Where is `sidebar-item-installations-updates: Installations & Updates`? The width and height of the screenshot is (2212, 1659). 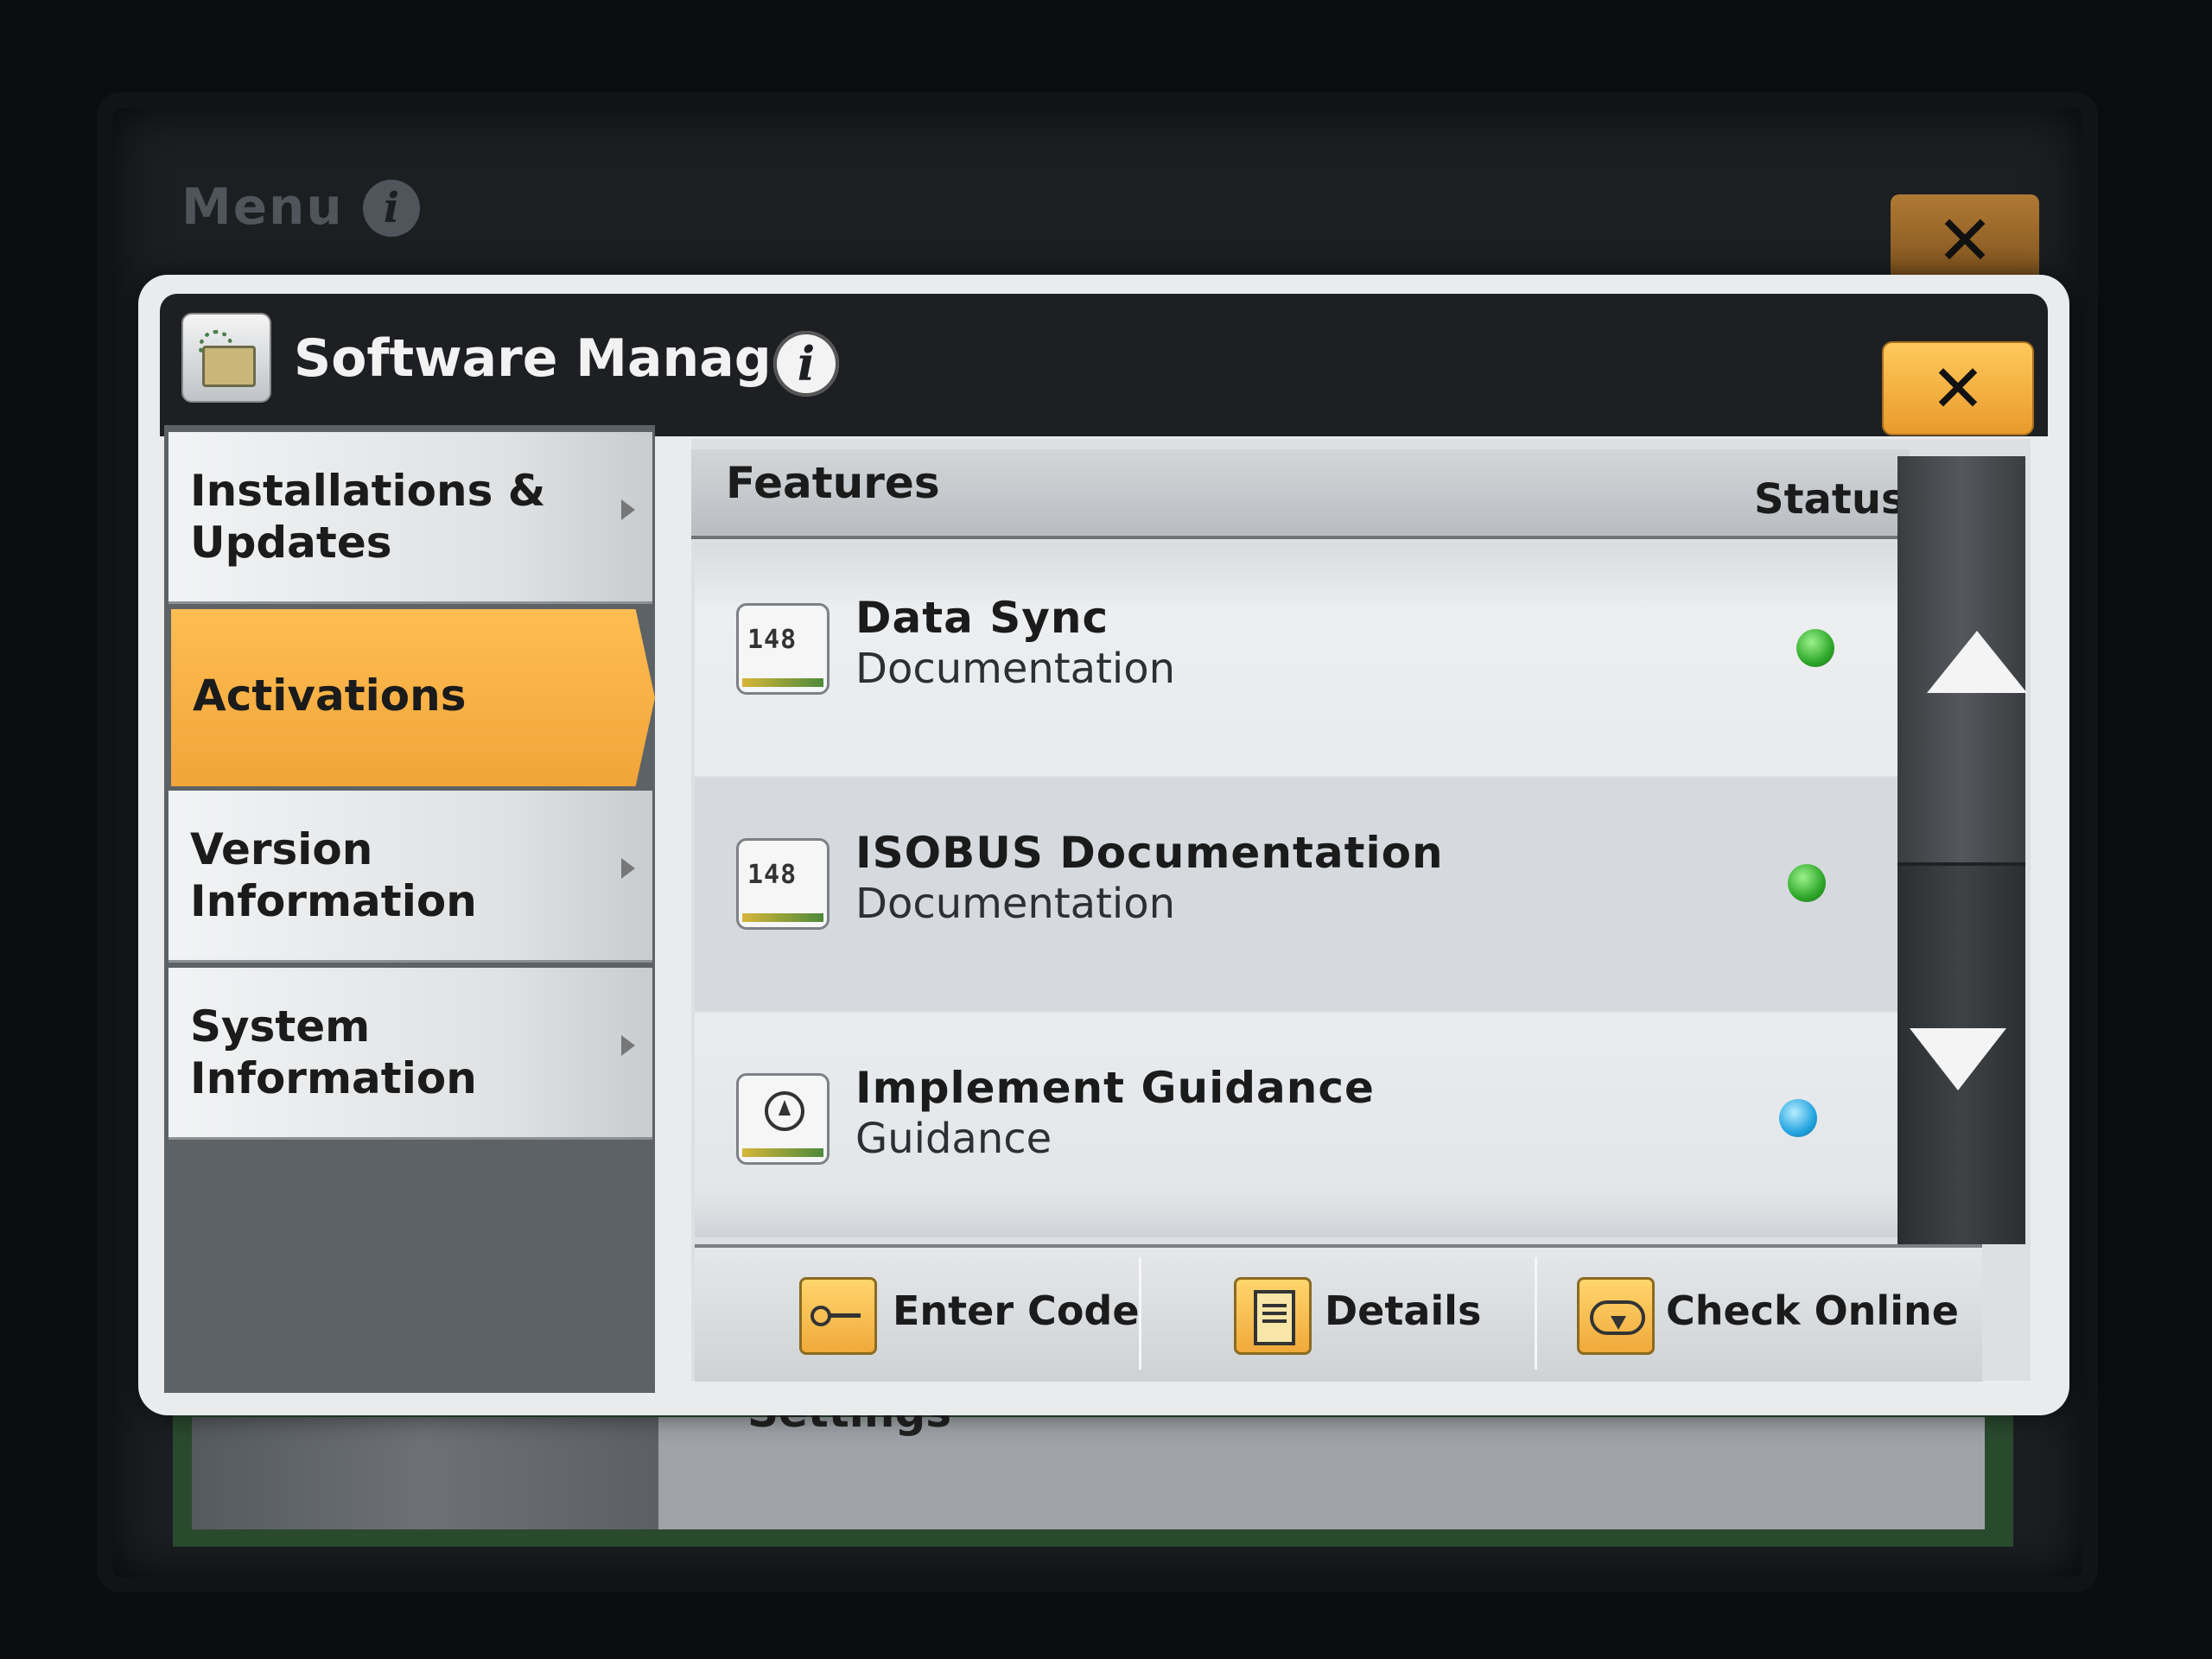
sidebar-item-installations-updates: Installations & Updates is located at coordinates (410, 518).